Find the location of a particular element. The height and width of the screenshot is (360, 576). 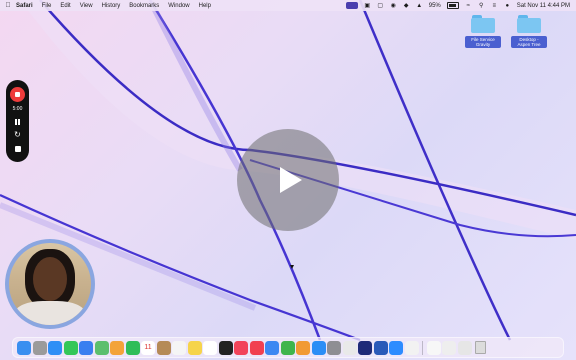

menu-bookmarks: Bookmarks is located at coordinates (144, 6).